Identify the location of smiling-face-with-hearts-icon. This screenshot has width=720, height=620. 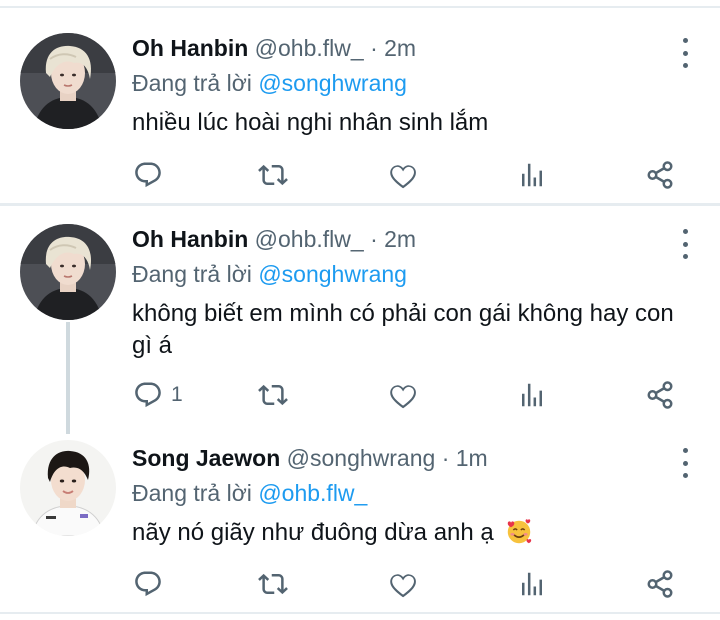
(520, 531).